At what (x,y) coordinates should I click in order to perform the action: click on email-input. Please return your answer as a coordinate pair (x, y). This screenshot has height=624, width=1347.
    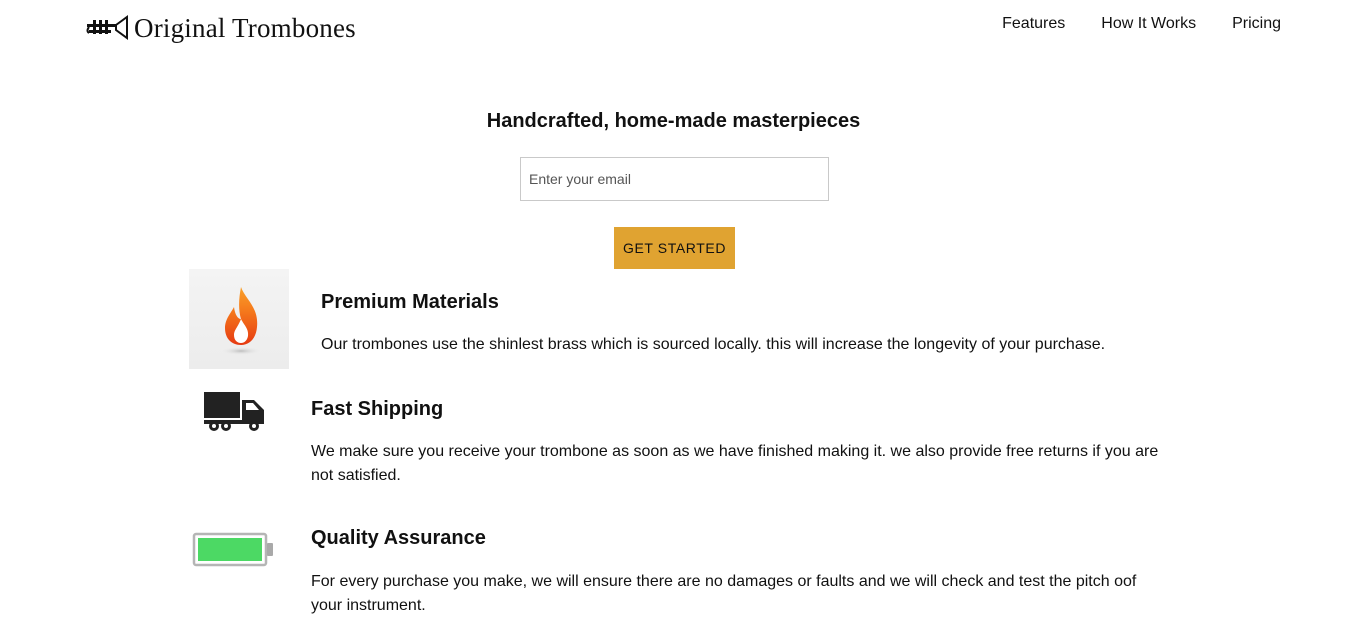
    Looking at the image, I should click on (674, 179).